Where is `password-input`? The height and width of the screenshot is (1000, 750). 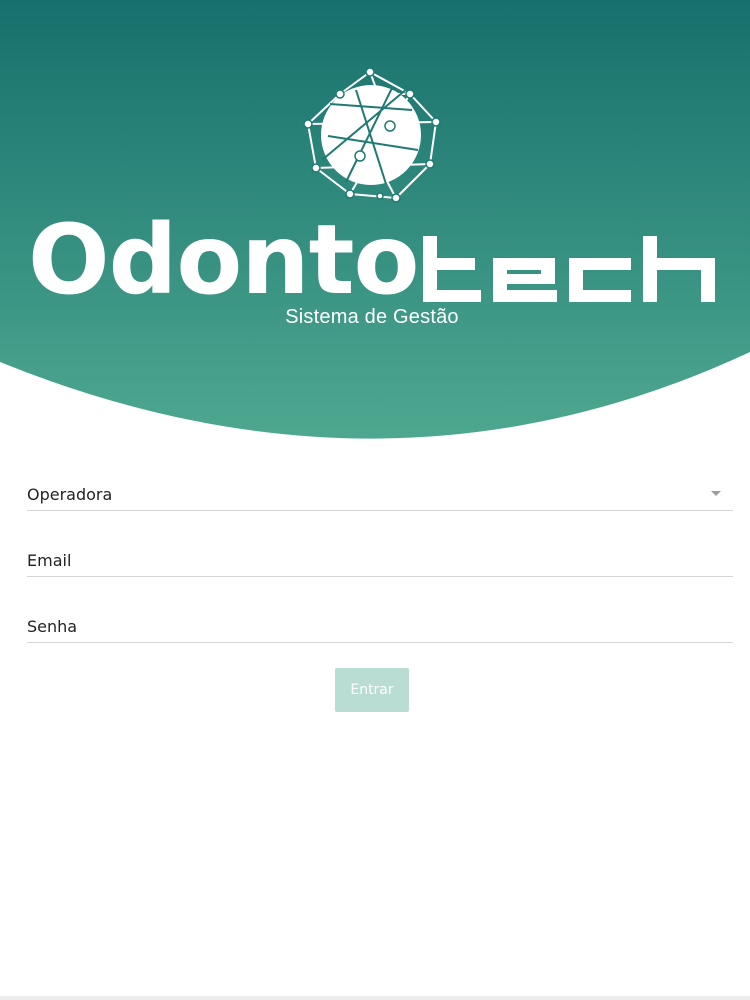
password-input is located at coordinates (382, 623).